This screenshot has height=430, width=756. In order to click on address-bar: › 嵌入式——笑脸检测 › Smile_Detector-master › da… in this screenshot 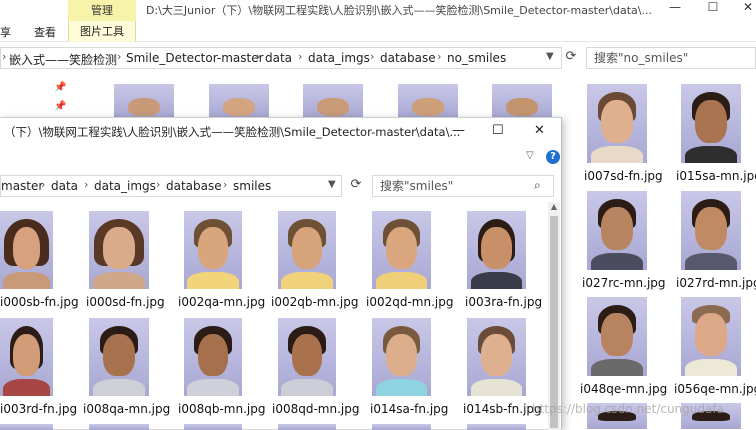, I will do `click(281, 58)`.